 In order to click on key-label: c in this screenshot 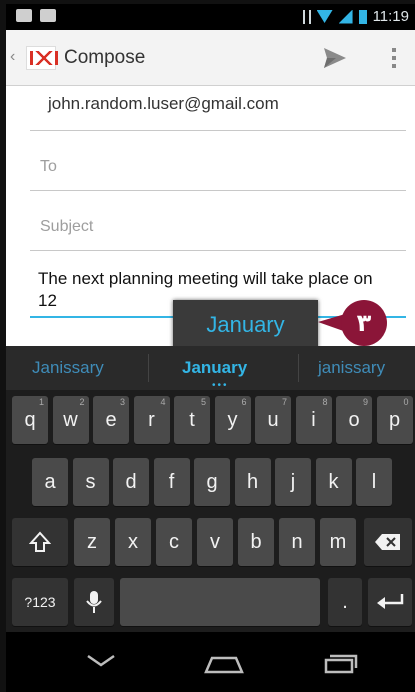, I will do `click(174, 542)`.